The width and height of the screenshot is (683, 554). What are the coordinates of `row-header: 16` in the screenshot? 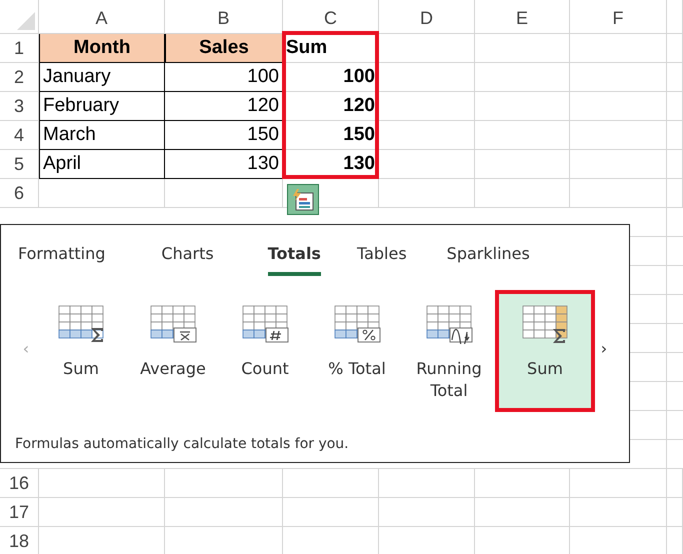 It's located at (19, 483).